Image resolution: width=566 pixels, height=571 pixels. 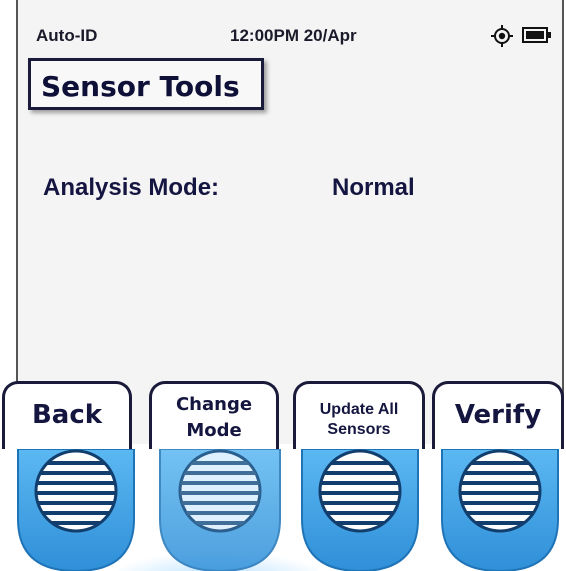 What do you see at coordinates (214, 430) in the screenshot?
I see `change-mode-label-line2: Mode` at bounding box center [214, 430].